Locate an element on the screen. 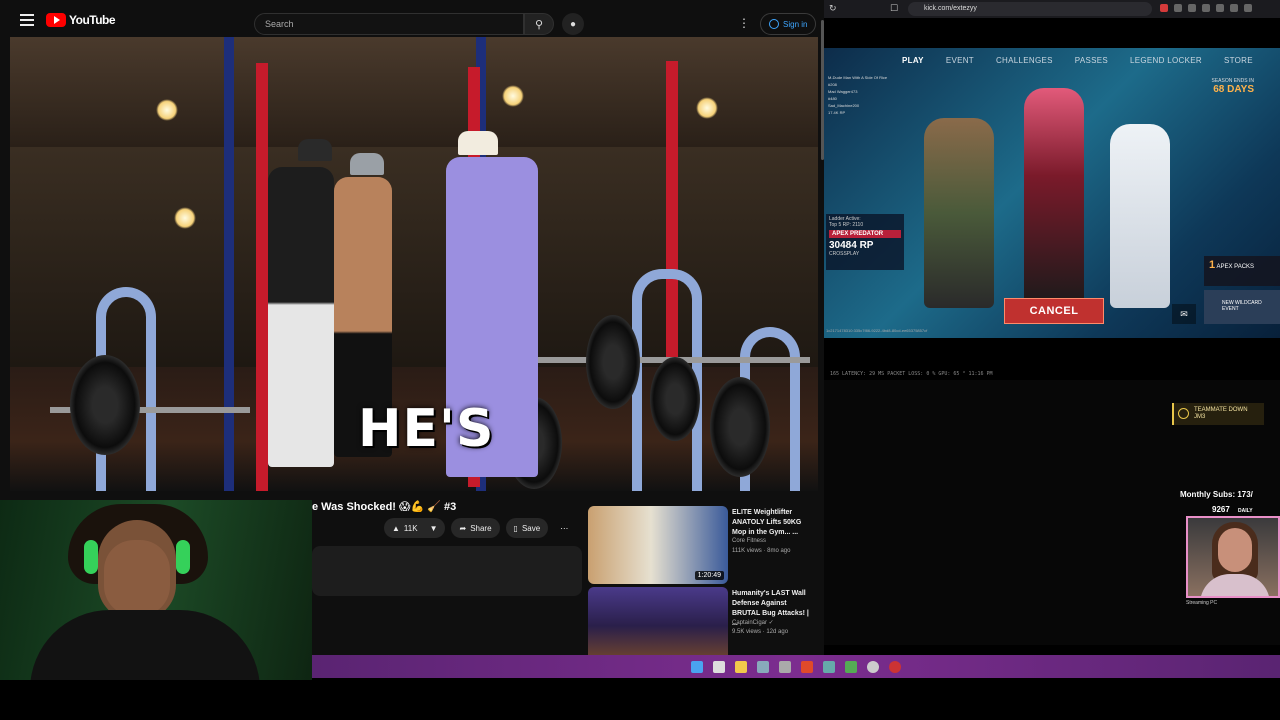 The image size is (1280, 720). game-nav-event: EVENT is located at coordinates (960, 60).